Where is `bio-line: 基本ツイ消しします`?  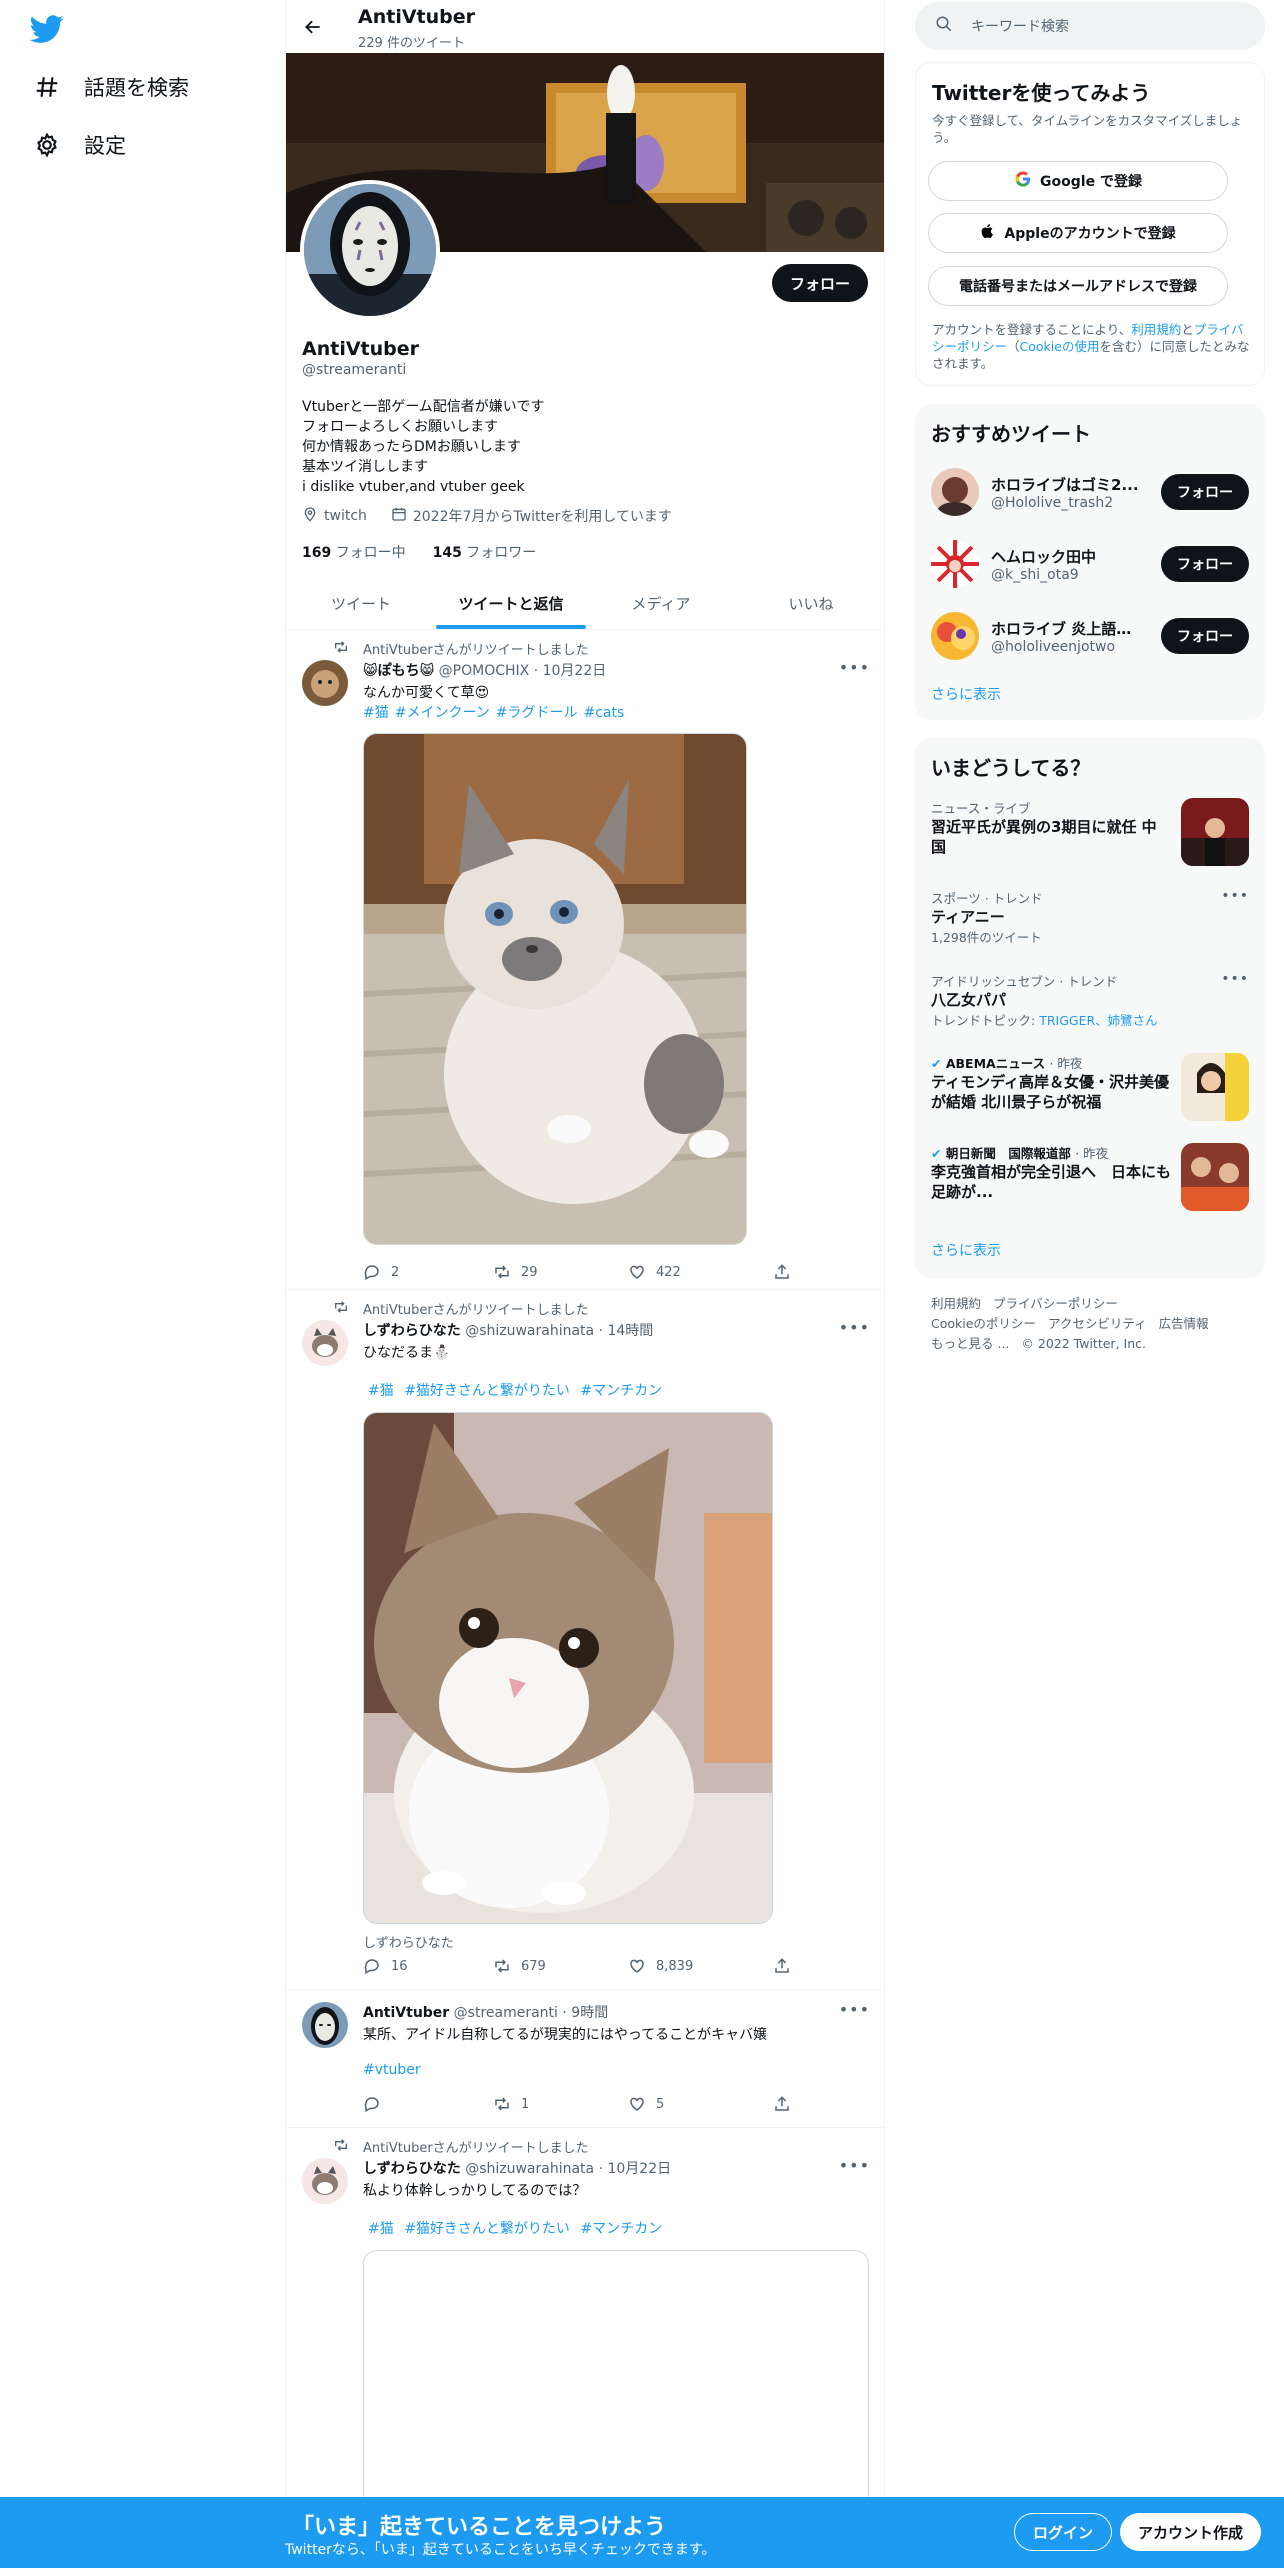
bio-line: 基本ツイ消しします is located at coordinates (365, 467).